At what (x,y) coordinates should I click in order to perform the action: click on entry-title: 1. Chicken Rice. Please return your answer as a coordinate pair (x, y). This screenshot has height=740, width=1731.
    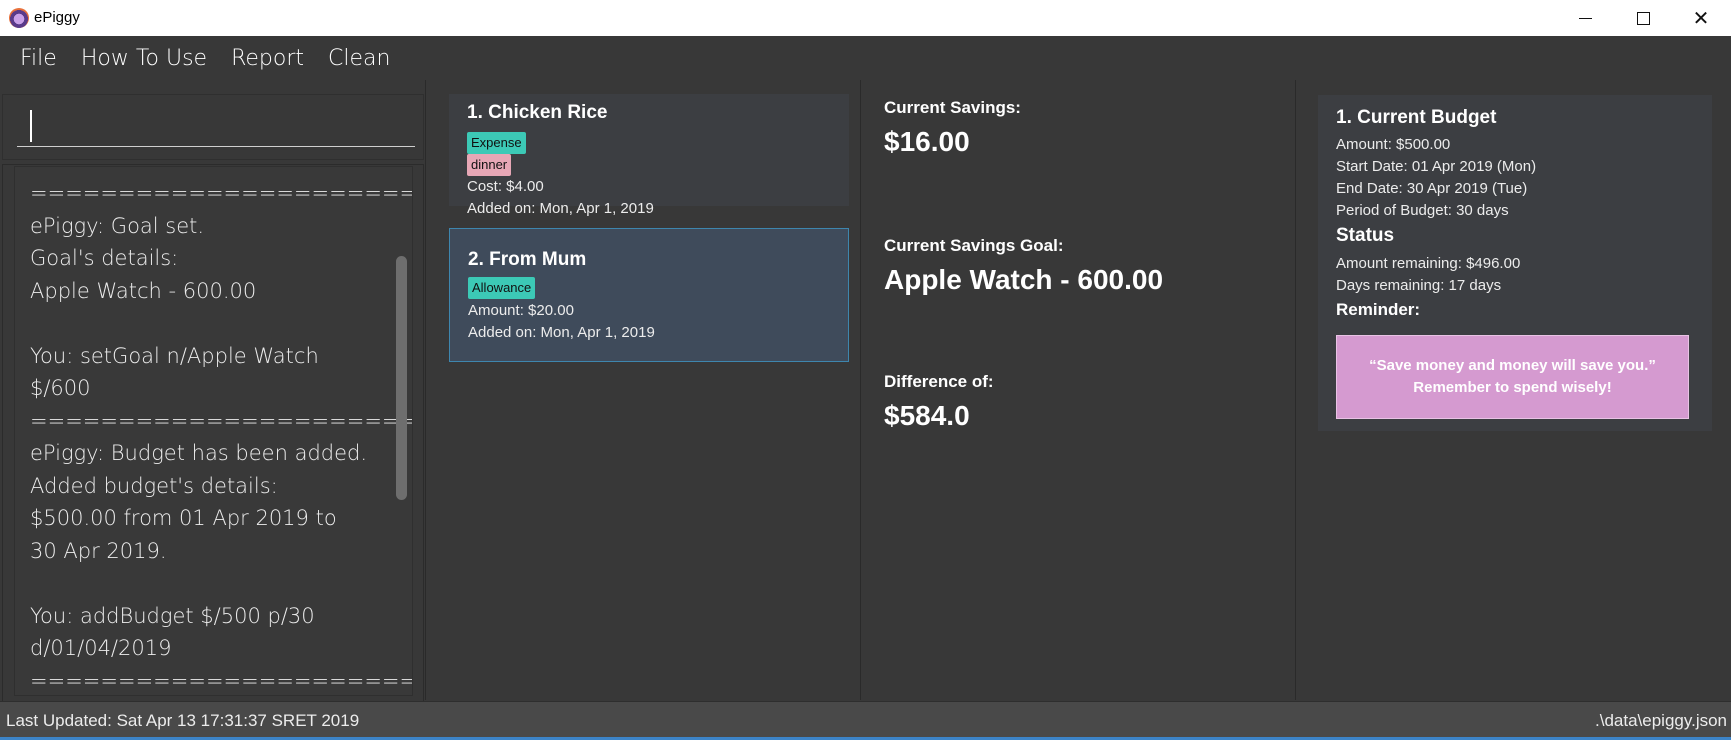
    Looking at the image, I should click on (537, 112).